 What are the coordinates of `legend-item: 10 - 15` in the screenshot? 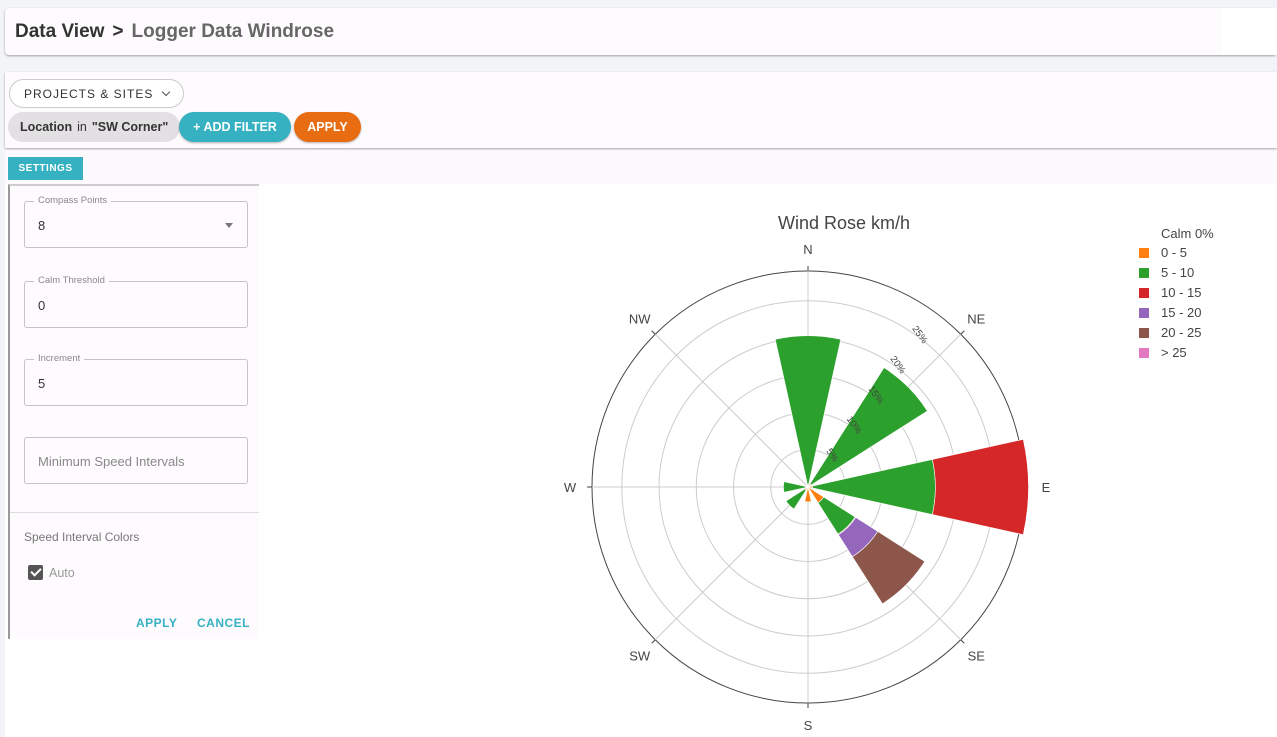 It's located at (1170, 292).